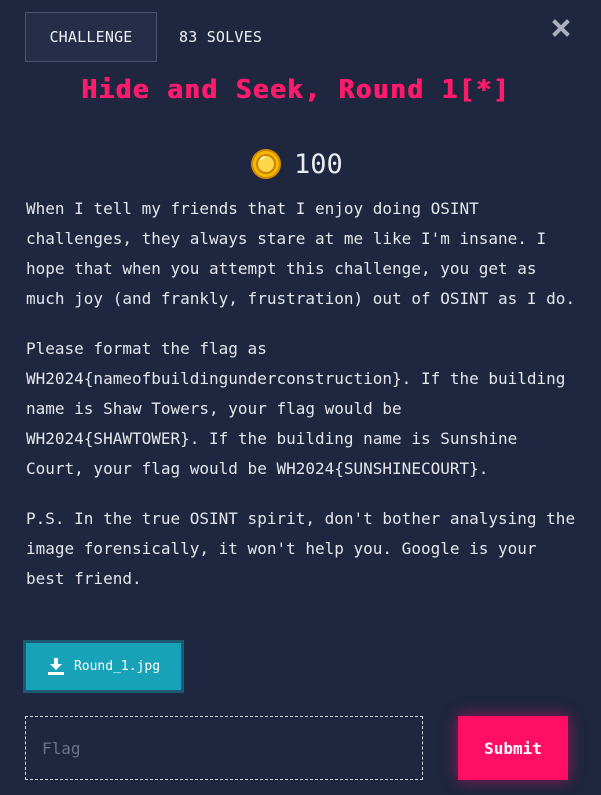 Image resolution: width=601 pixels, height=795 pixels. Describe the element at coordinates (561, 28) in the screenshot. I see `close-icon` at that location.